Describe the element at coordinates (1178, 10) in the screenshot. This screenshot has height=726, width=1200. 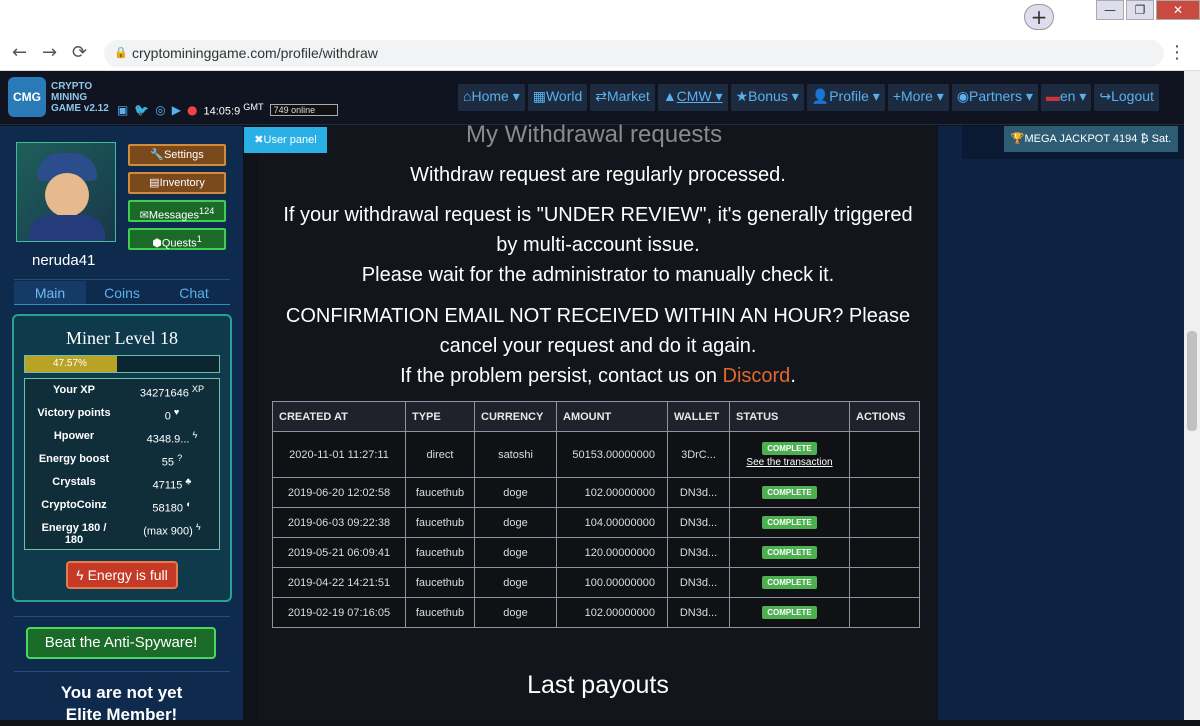
I see `close-window-button: ✕` at that location.